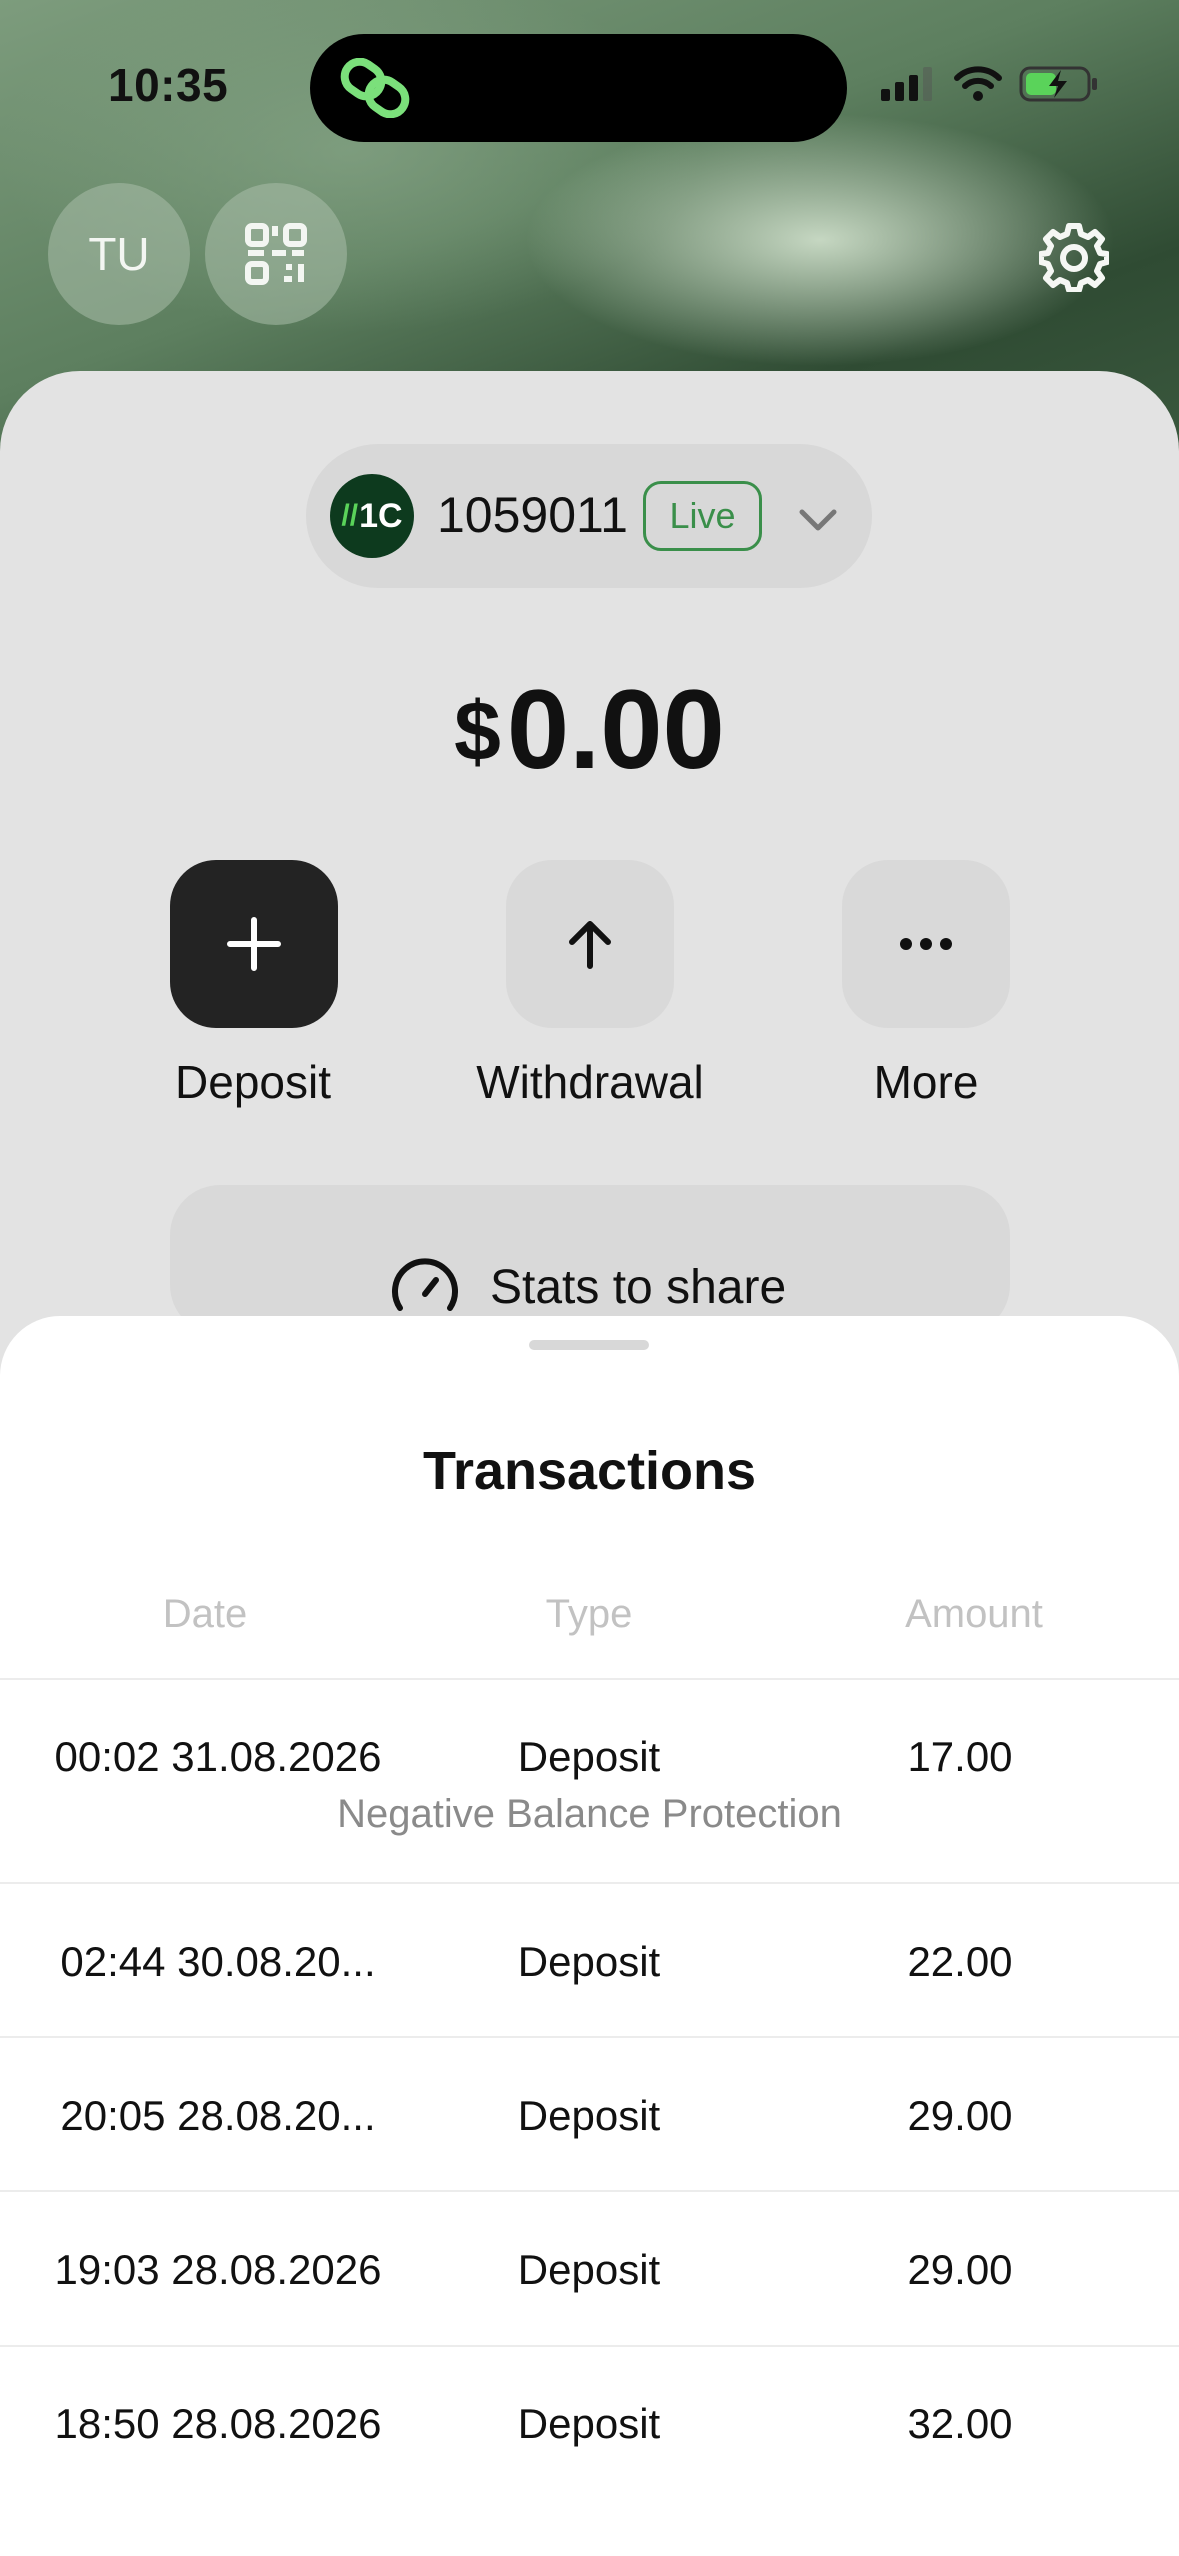  Describe the element at coordinates (168, 85) in the screenshot. I see `status-time: 10:35` at that location.